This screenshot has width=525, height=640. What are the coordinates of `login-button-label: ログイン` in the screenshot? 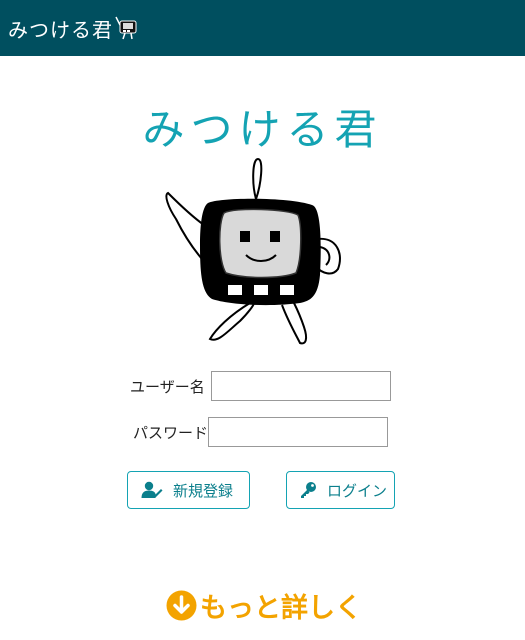 It's located at (357, 490).